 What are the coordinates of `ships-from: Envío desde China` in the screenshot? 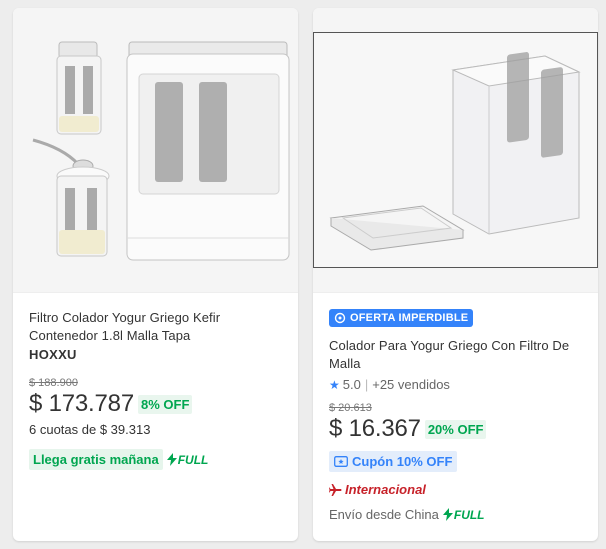 It's located at (384, 514).